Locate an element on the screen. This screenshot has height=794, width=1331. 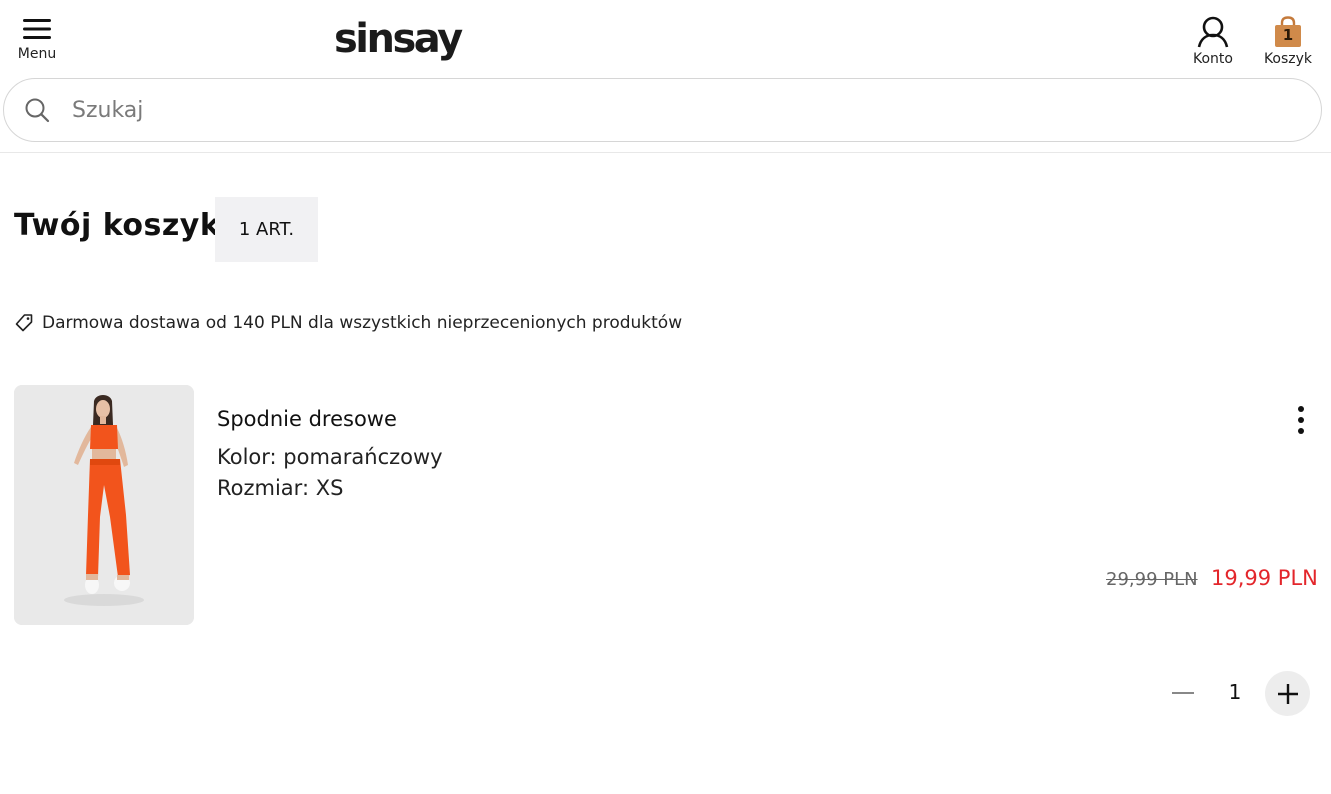
search-bar is located at coordinates (662, 110).